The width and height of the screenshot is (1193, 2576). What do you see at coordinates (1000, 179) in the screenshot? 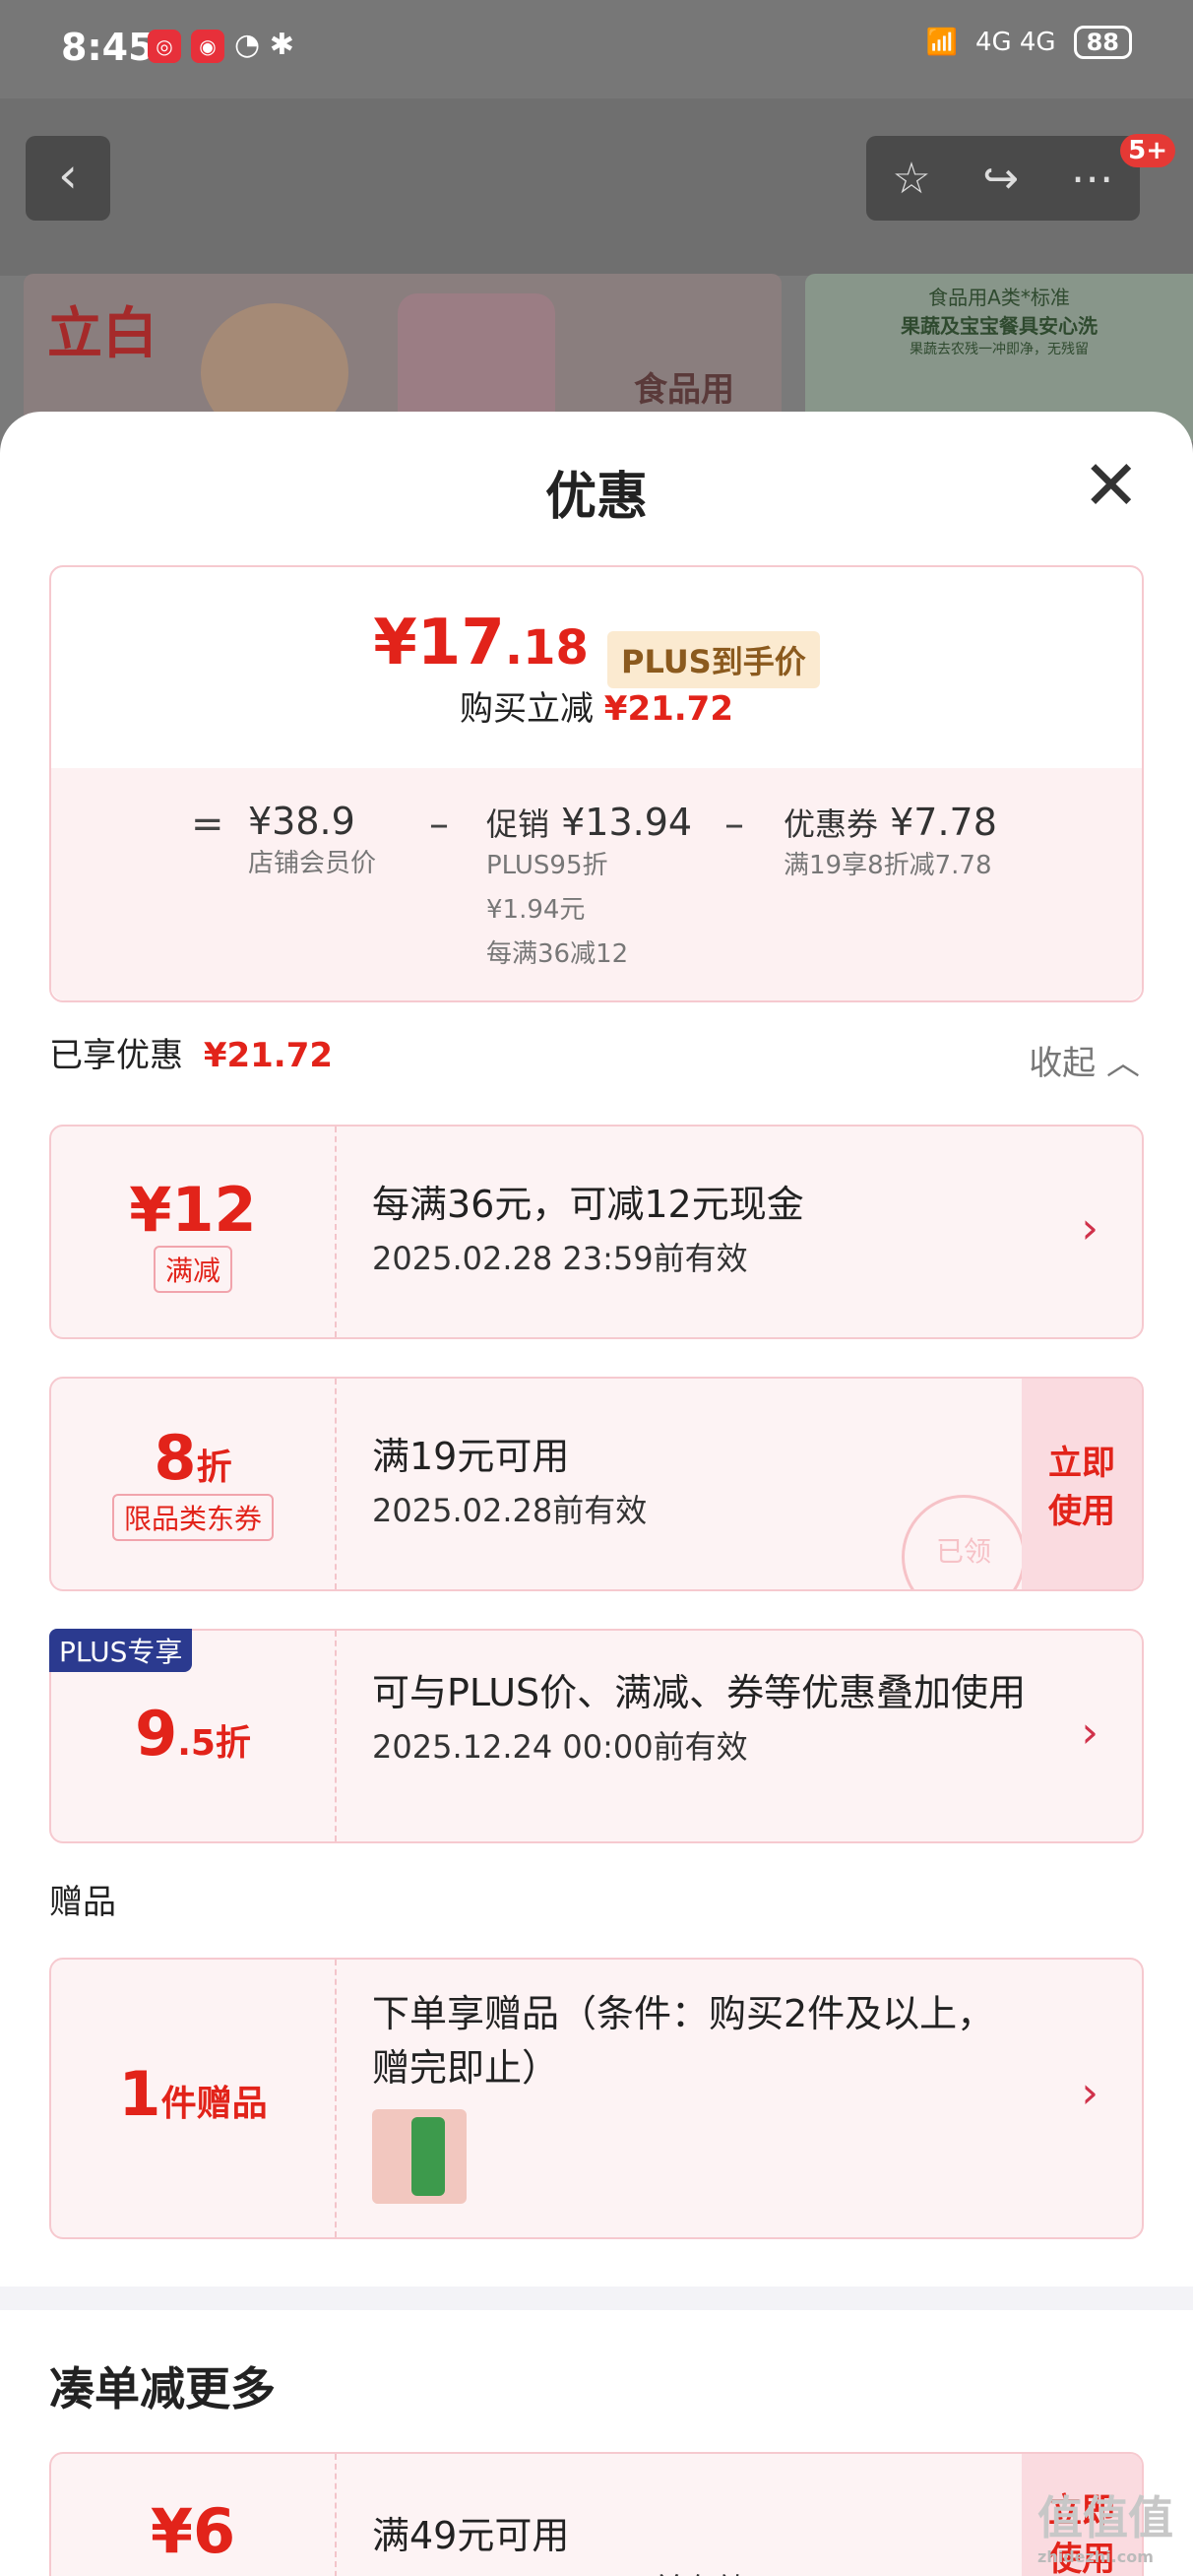
I see `share-icon: ↪` at bounding box center [1000, 179].